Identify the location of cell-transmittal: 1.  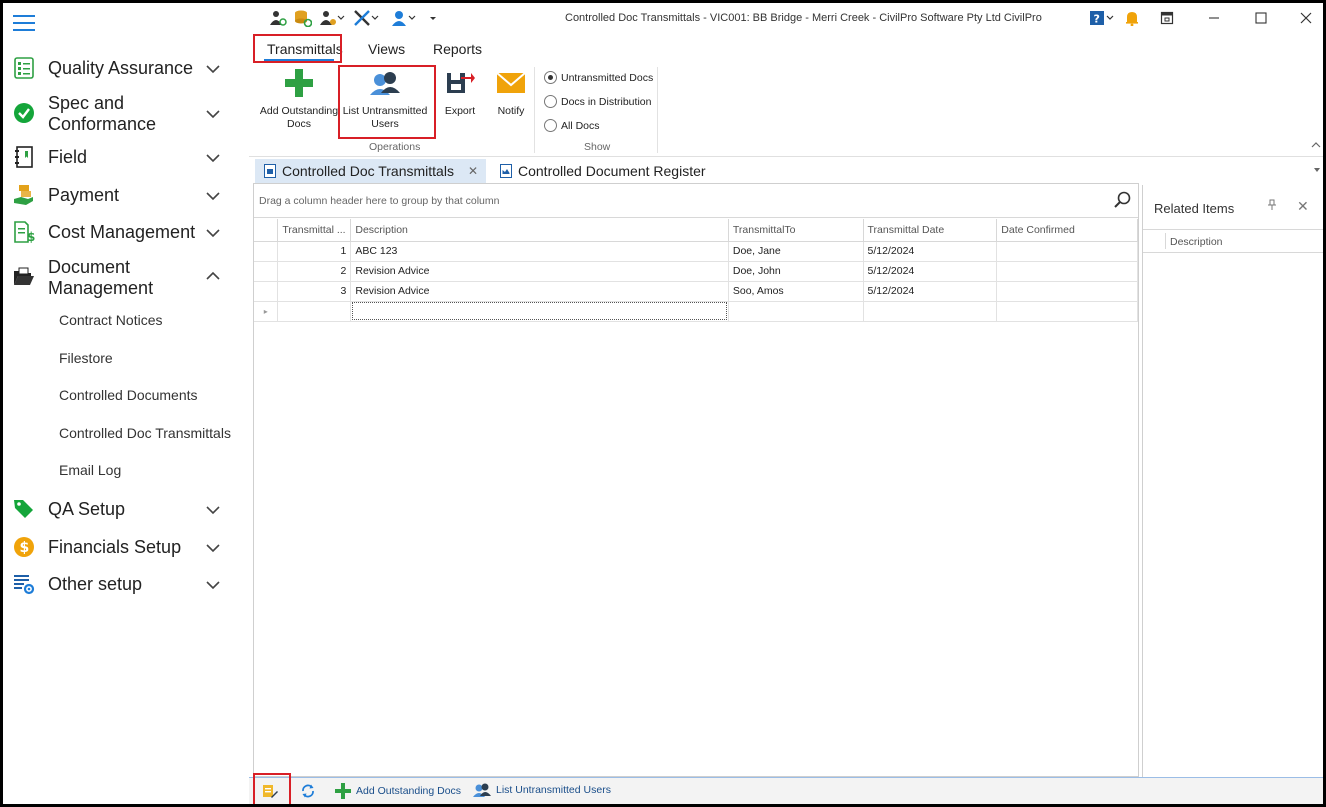
(314, 251).